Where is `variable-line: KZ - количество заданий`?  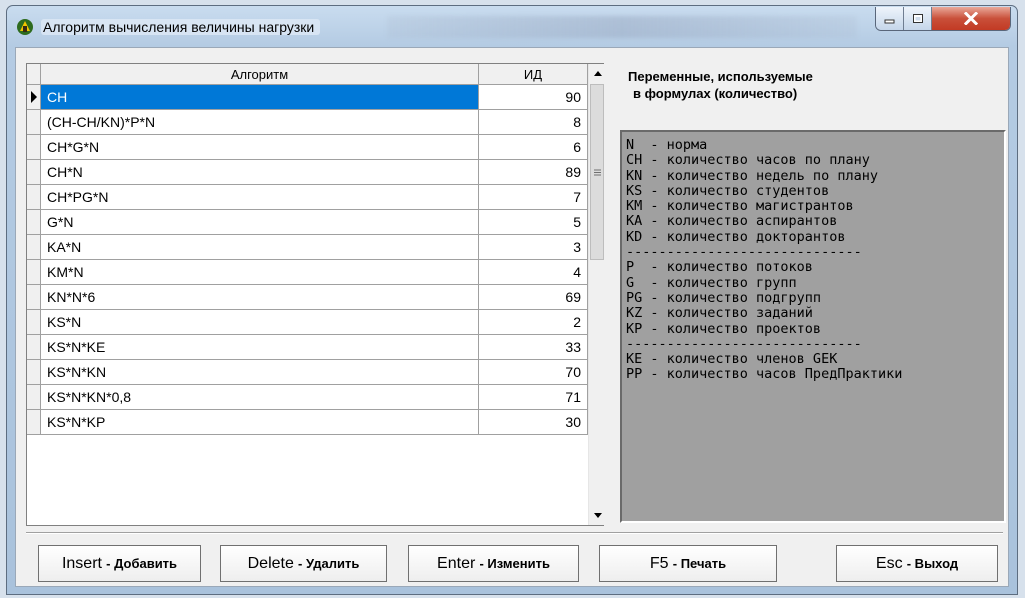
variable-line: KZ - количество заданий is located at coordinates (719, 313).